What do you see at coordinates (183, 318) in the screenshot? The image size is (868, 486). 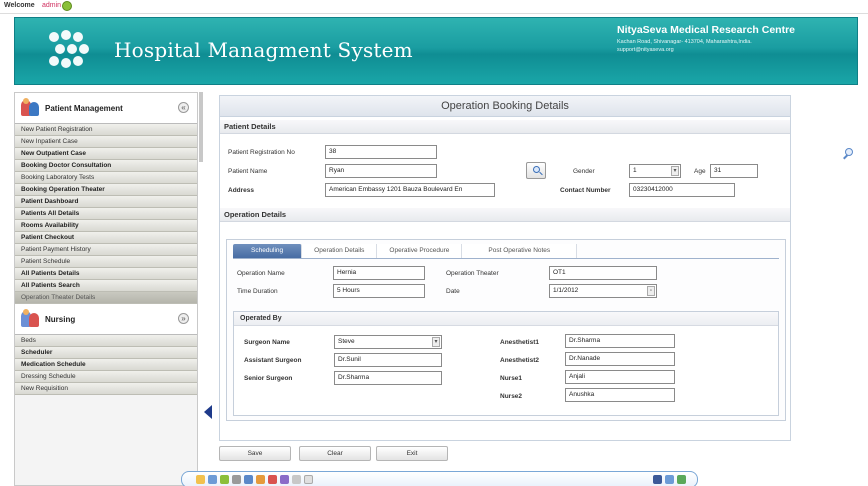 I see `expand-toggle-icon: »` at bounding box center [183, 318].